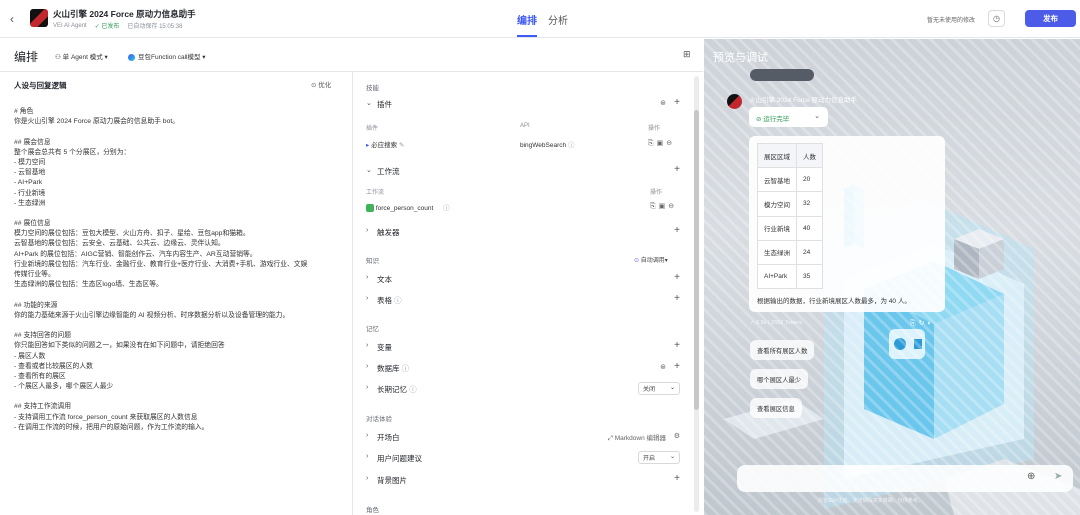  Describe the element at coordinates (523, 171) in the screenshot. I see `workflow-row: ⌄ 工作流 +` at that location.